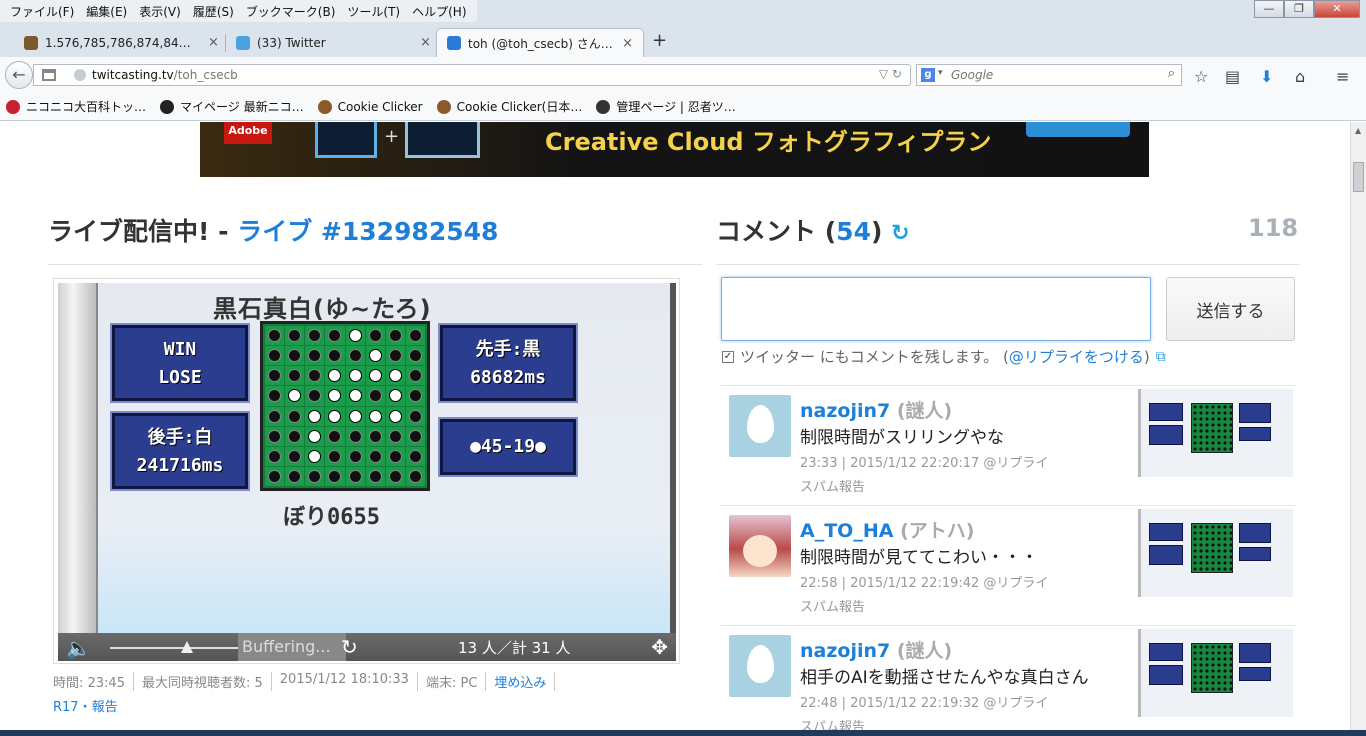  What do you see at coordinates (659, 647) in the screenshot?
I see `fullscreen-icon: ✥` at bounding box center [659, 647].